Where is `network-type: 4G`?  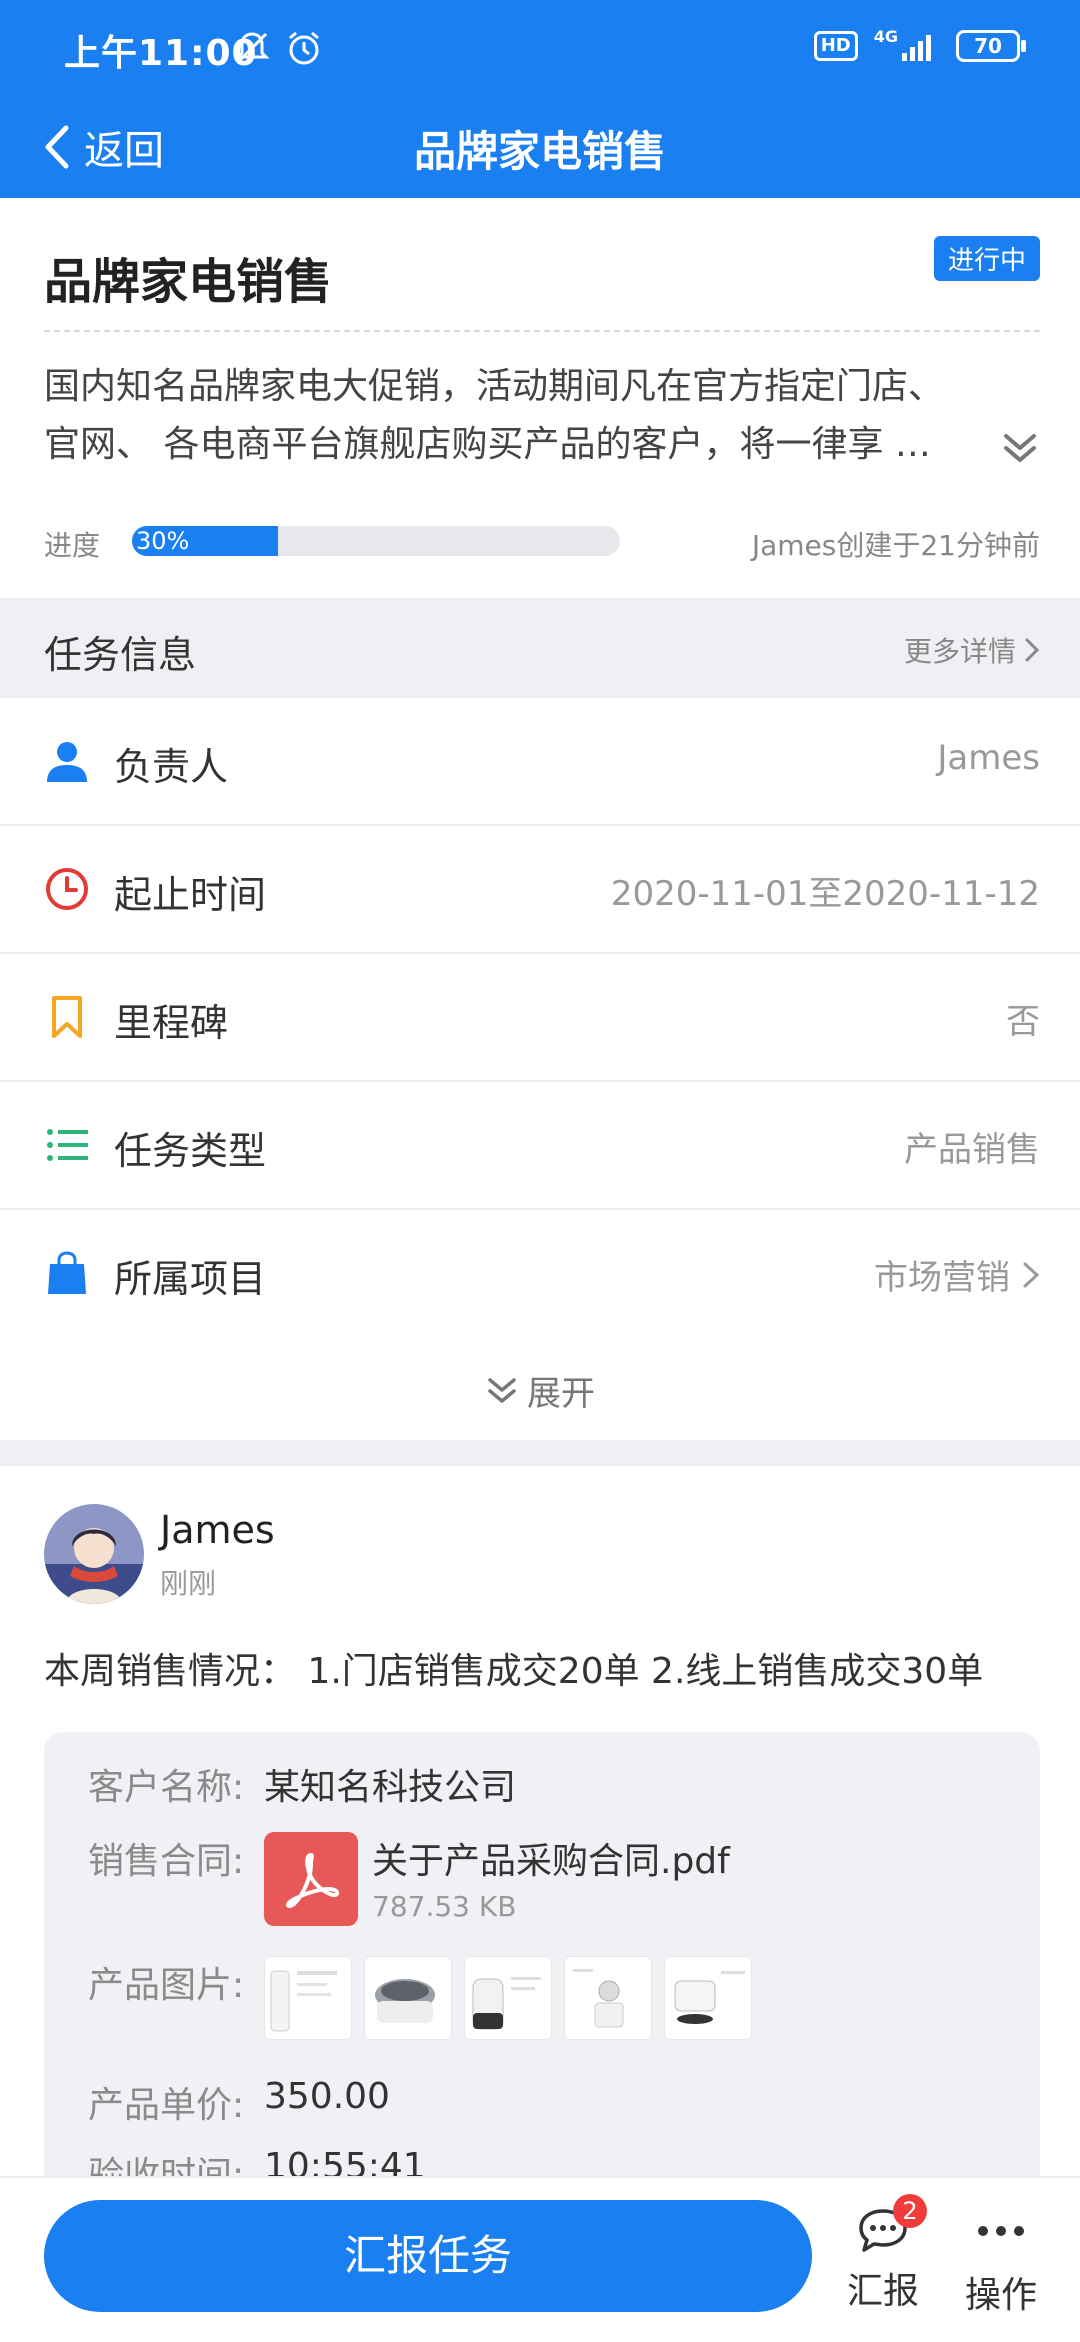 network-type: 4G is located at coordinates (885, 36).